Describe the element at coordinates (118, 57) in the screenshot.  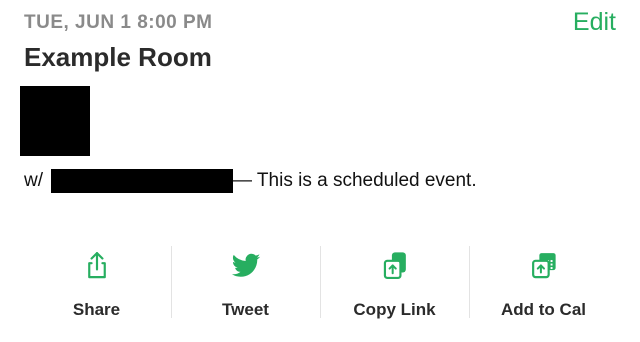
I see `room-title: Example Room` at that location.